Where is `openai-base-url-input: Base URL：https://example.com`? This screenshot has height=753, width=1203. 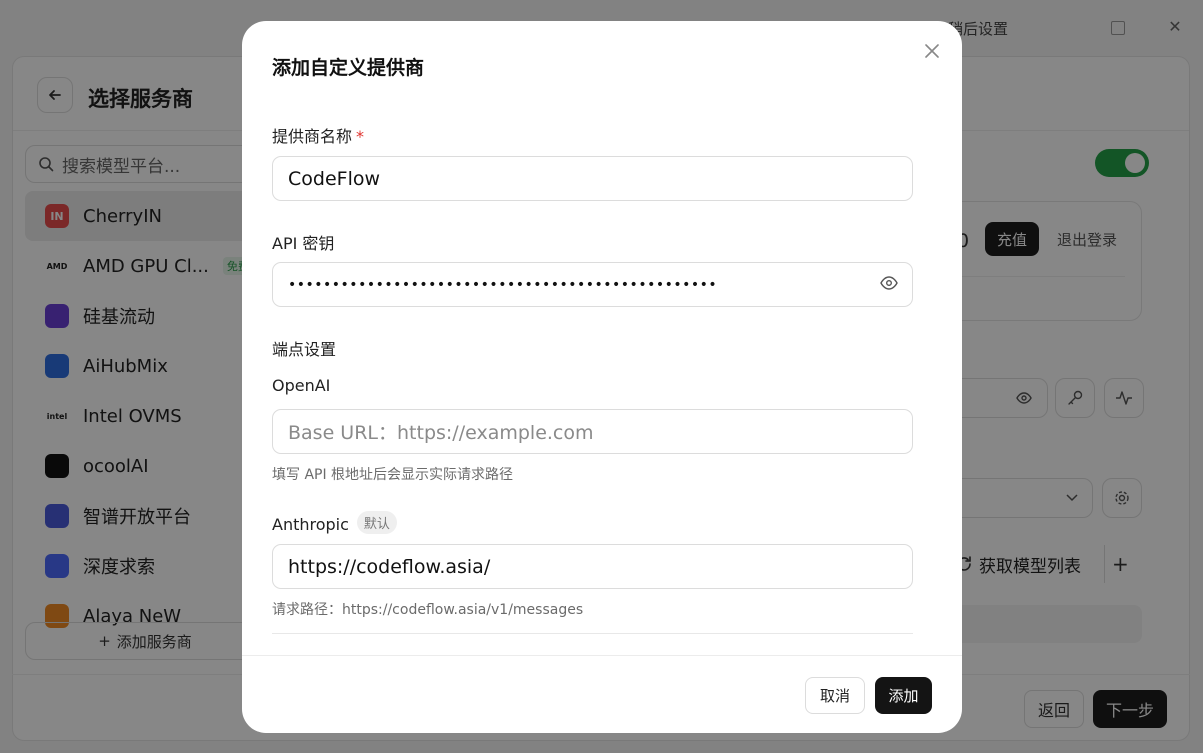
openai-base-url-input: Base URL：https://example.com is located at coordinates (592, 431).